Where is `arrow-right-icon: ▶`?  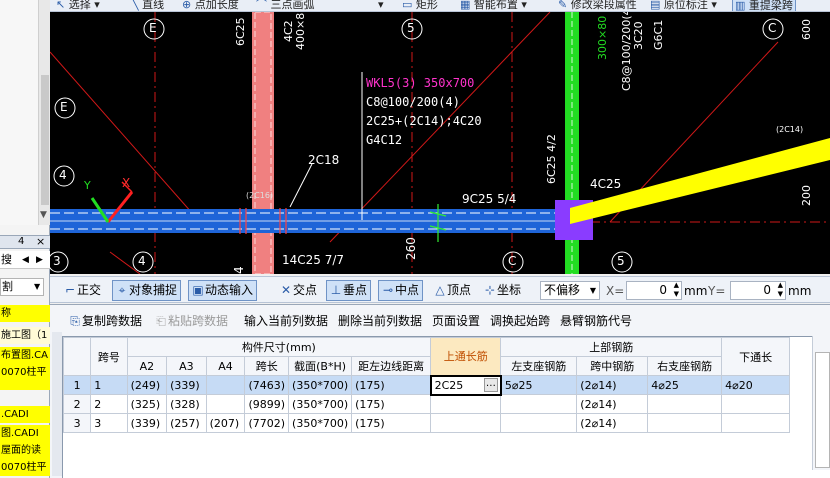
arrow-right-icon: ▶ is located at coordinates (39, 260).